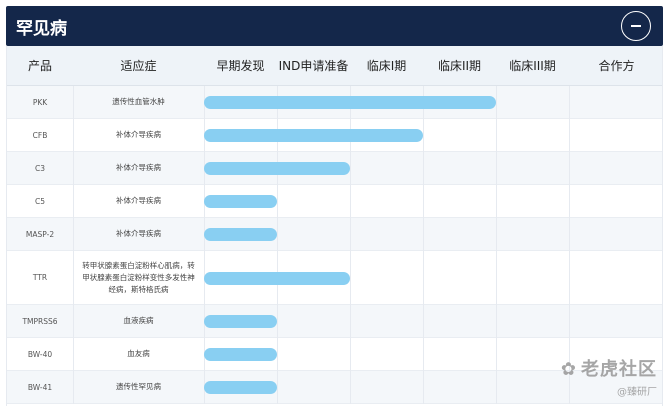 The width and height of the screenshot is (669, 408). I want to click on product-name: C3, so click(39, 168).